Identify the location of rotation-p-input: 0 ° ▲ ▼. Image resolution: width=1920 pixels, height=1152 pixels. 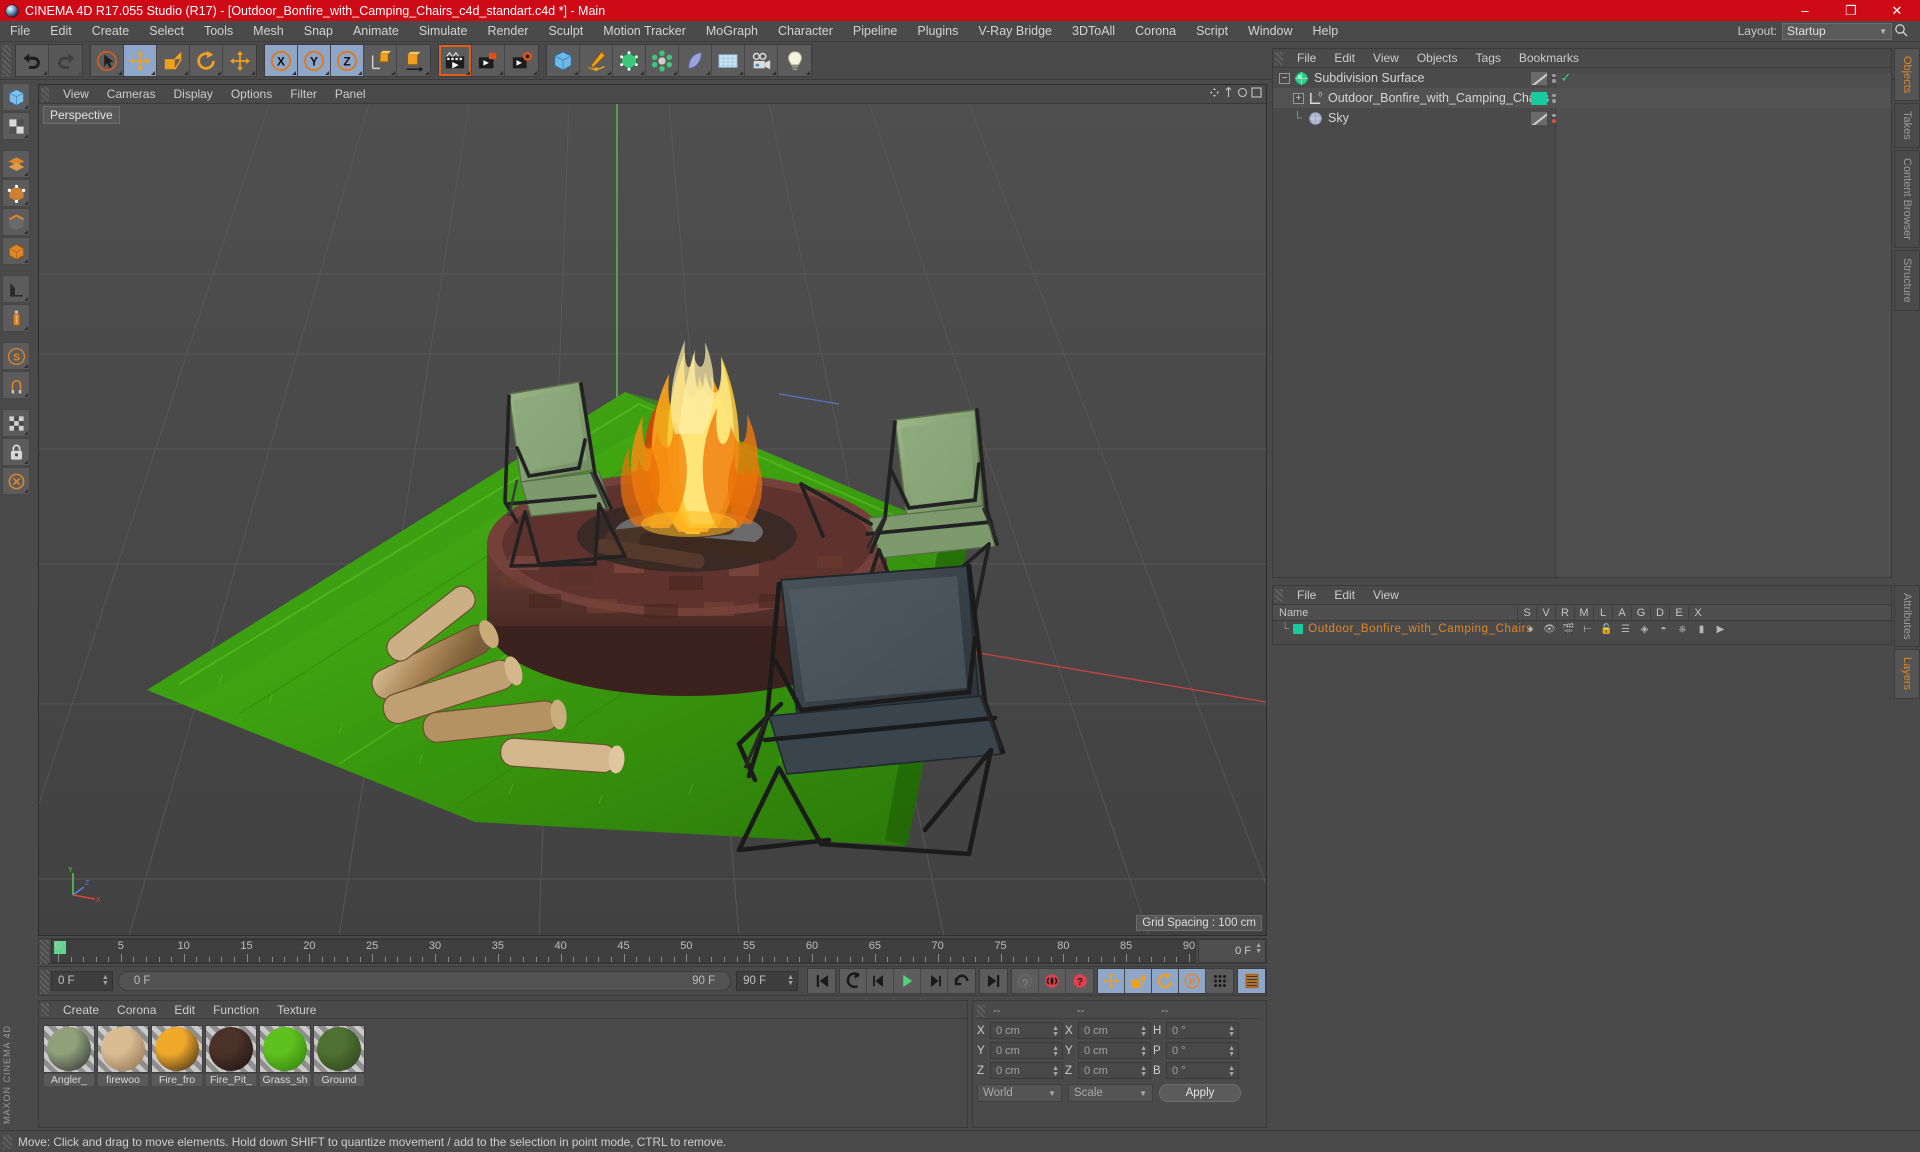
(1202, 1050).